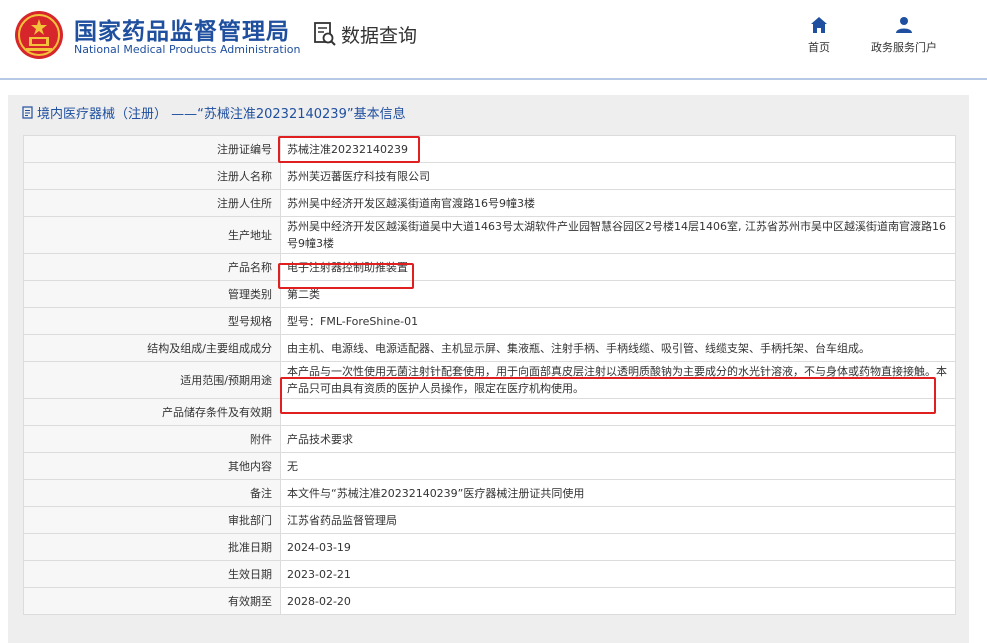 The width and height of the screenshot is (987, 643). I want to click on row-label: 生效日期, so click(152, 574).